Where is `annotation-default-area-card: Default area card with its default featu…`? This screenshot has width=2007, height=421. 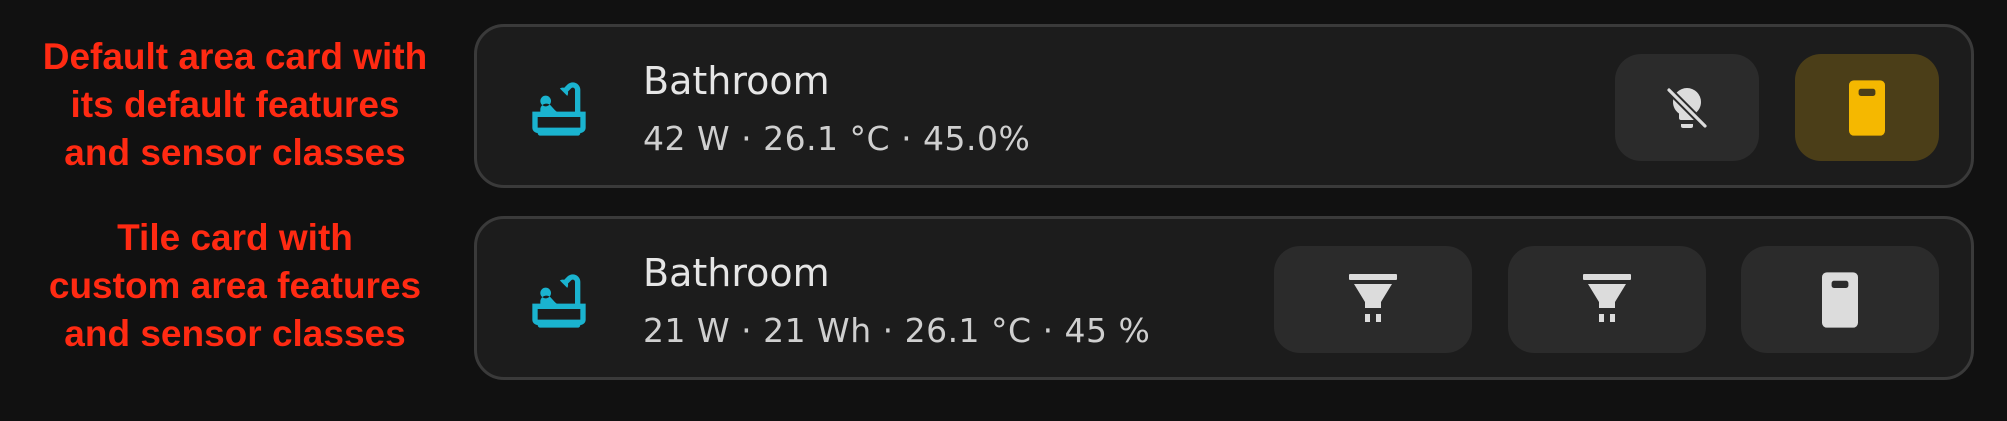
annotation-default-area-card: Default area card with its default featu… is located at coordinates (235, 105).